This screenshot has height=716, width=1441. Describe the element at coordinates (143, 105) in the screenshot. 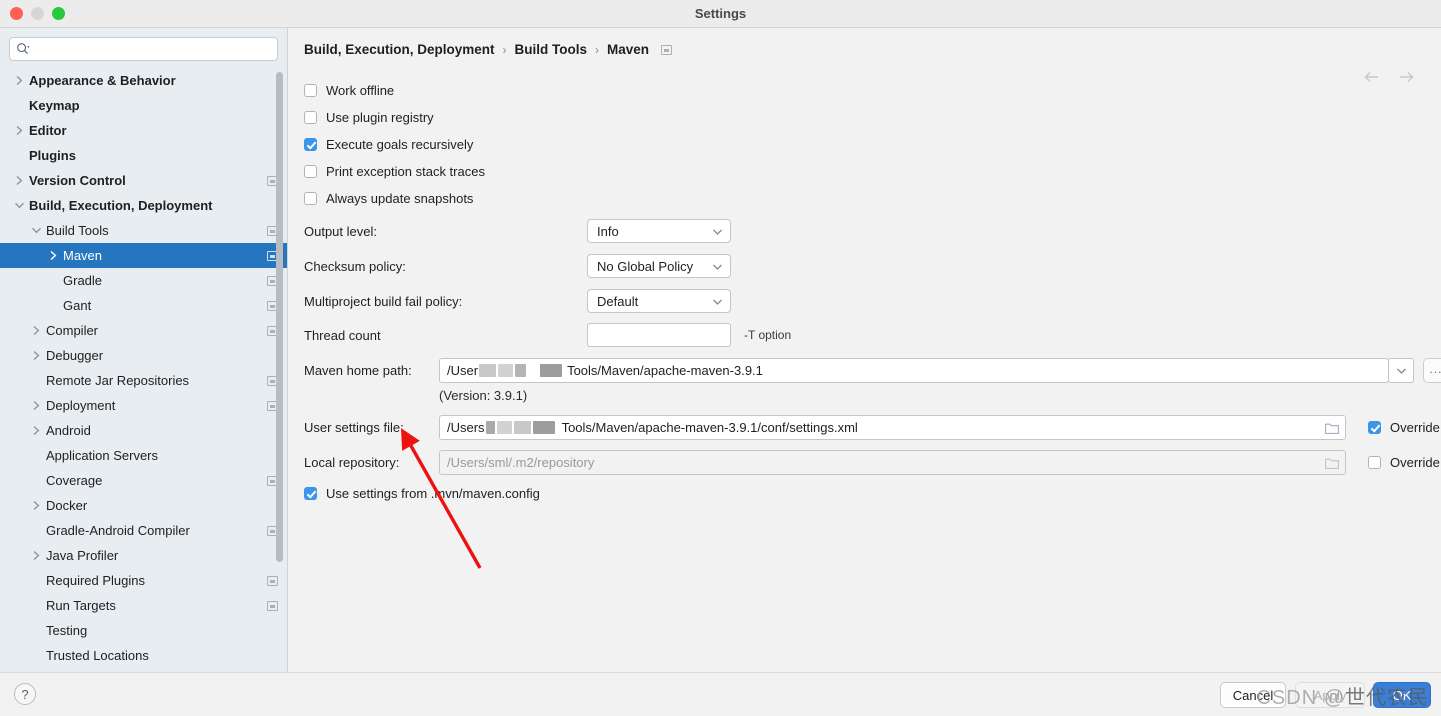

I see `sidebar-item-keymap: Keymap` at that location.